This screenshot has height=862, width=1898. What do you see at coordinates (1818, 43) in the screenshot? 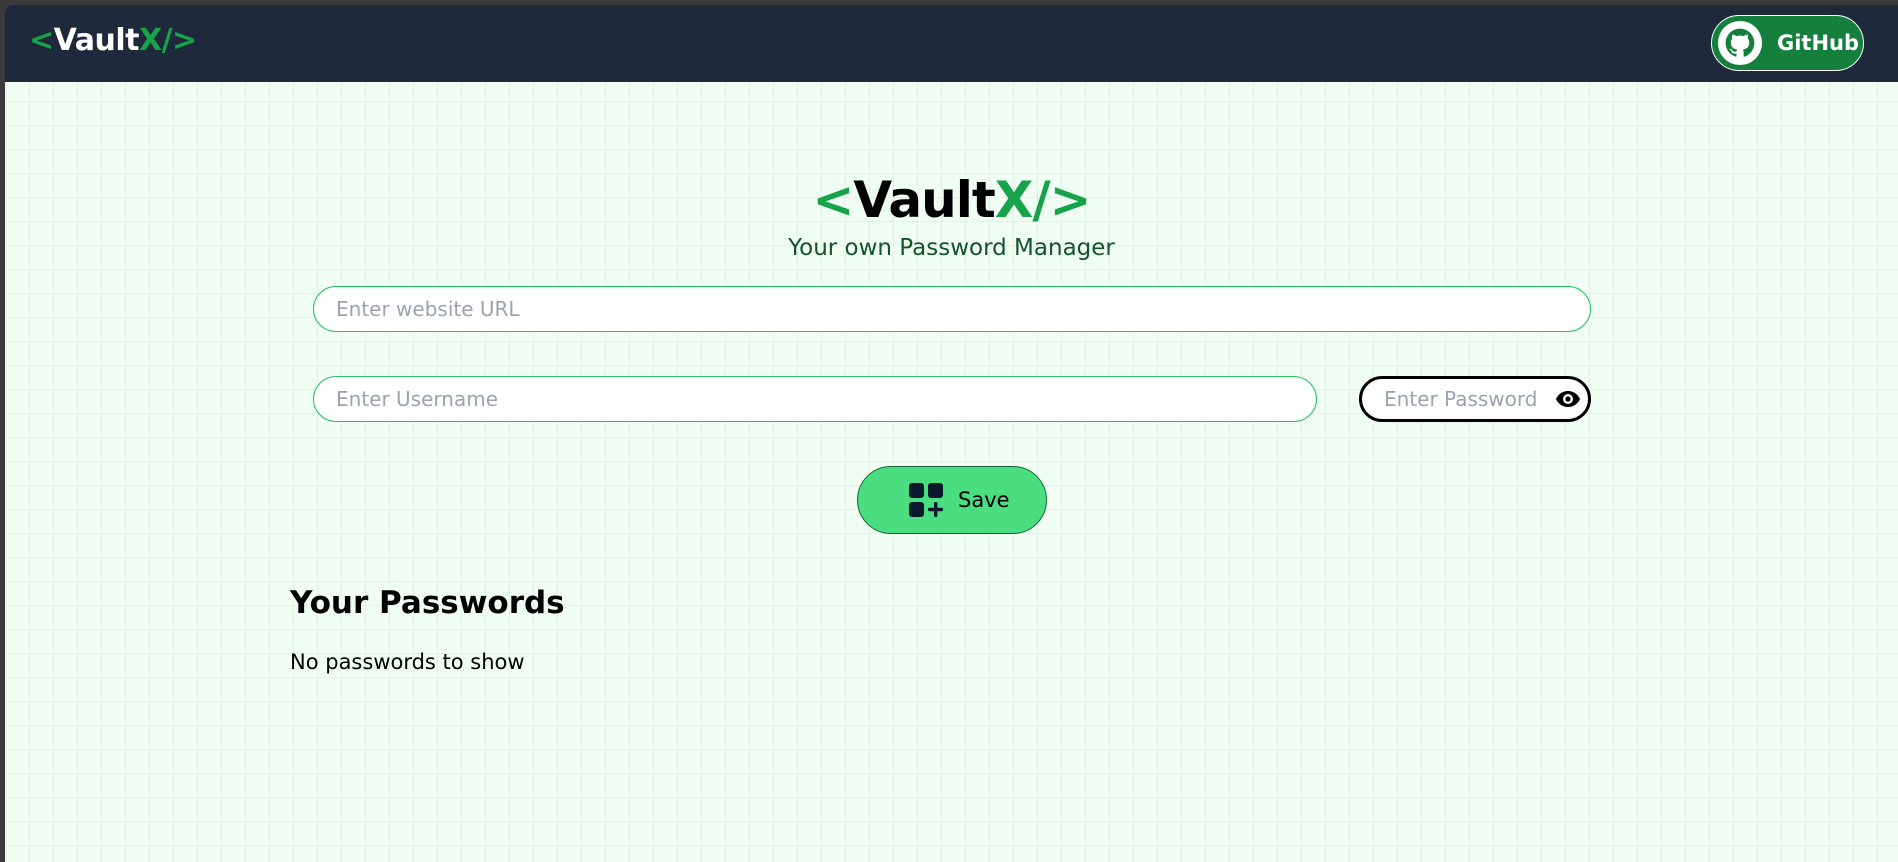
I see `github-label: GitHub` at bounding box center [1818, 43].